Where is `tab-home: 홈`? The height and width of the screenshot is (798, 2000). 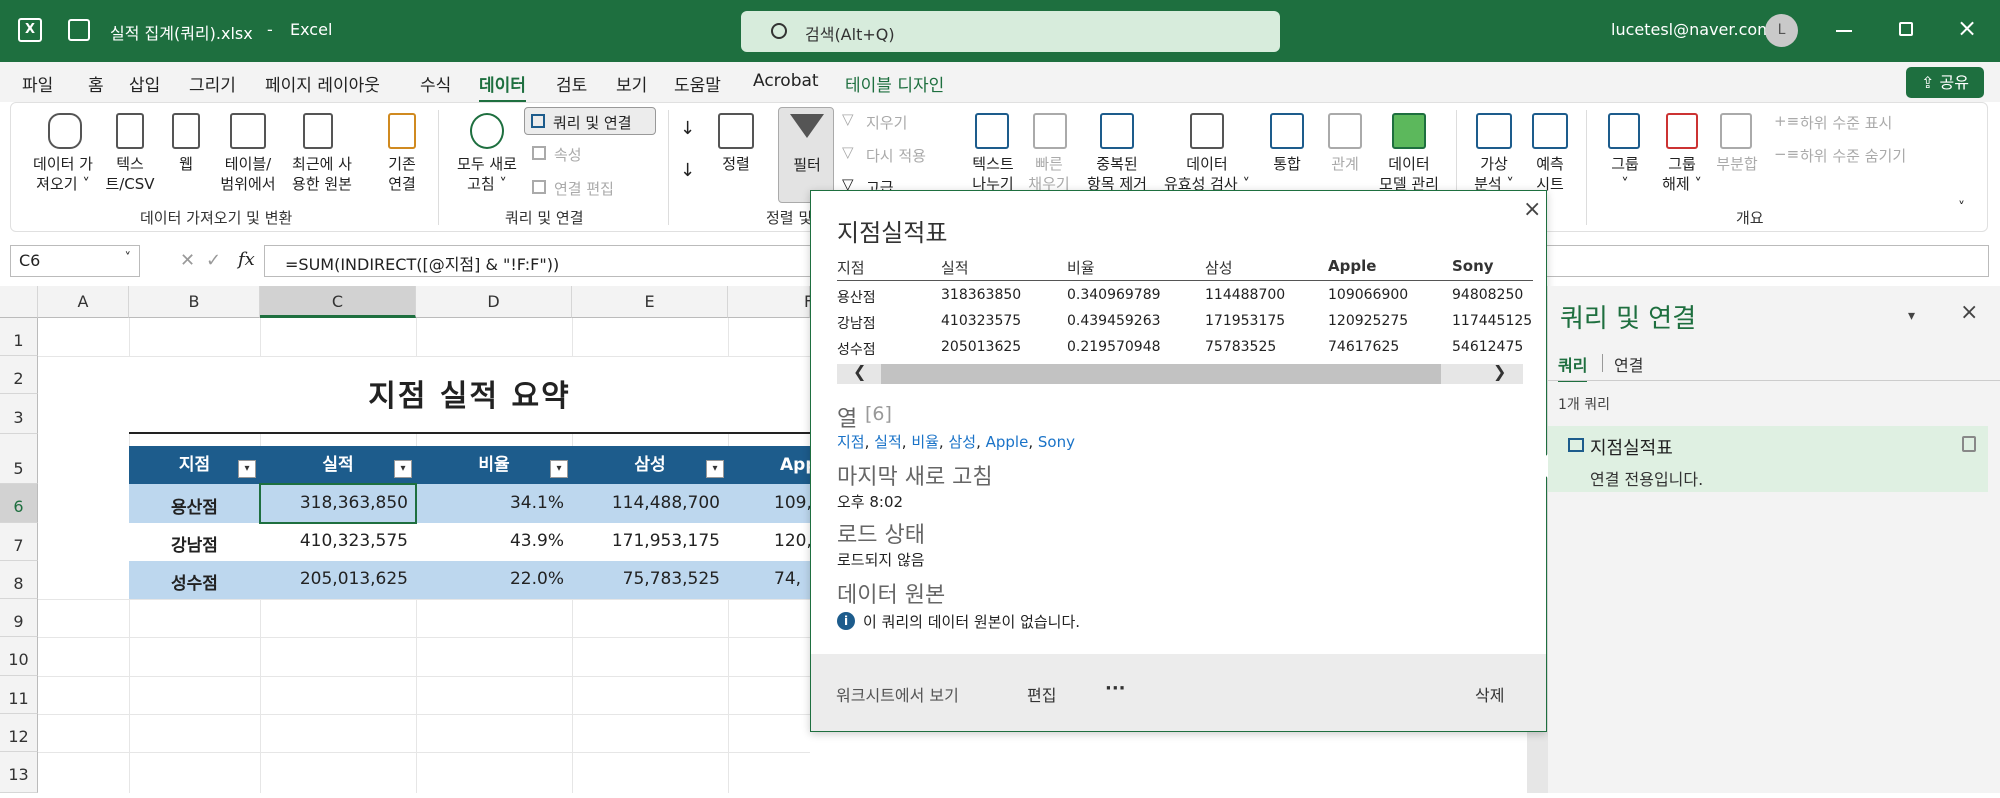 tab-home: 홈 is located at coordinates (96, 83).